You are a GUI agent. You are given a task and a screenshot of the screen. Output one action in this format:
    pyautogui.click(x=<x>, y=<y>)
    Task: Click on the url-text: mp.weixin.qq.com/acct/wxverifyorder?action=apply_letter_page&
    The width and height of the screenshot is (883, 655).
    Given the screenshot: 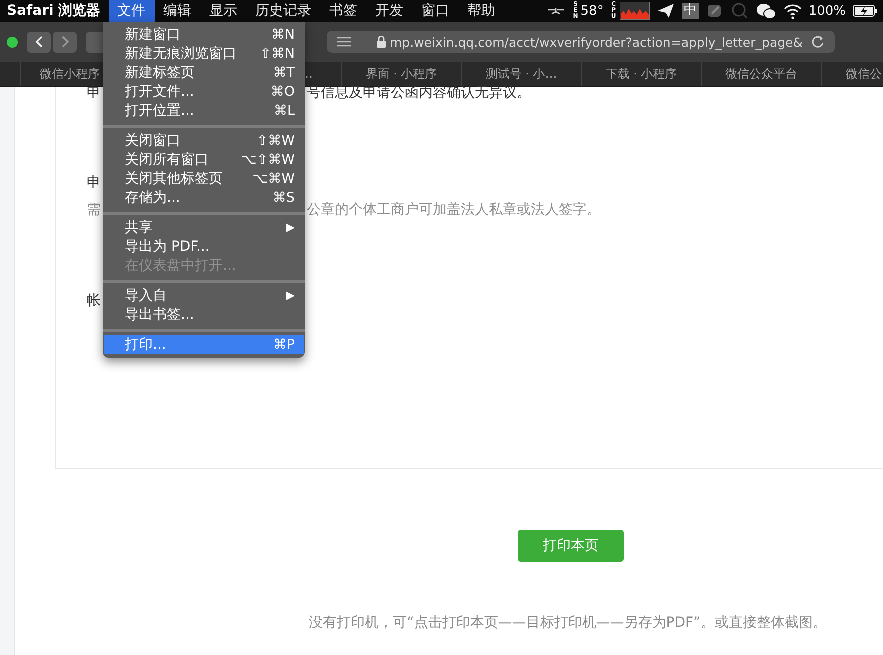 What is the action you would take?
    pyautogui.click(x=596, y=42)
    